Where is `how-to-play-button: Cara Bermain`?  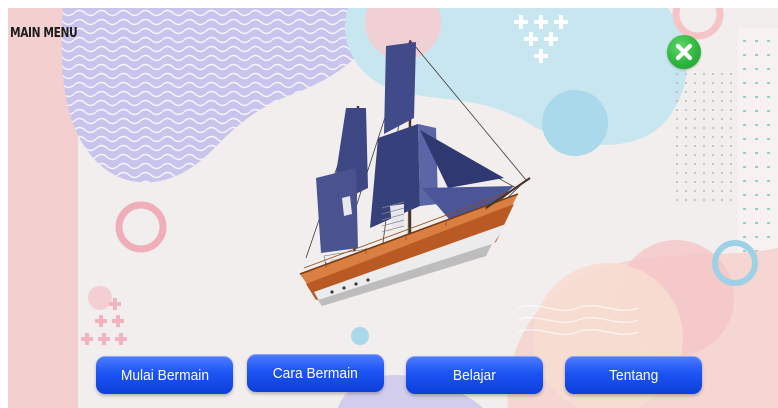 how-to-play-button: Cara Bermain is located at coordinates (315, 373).